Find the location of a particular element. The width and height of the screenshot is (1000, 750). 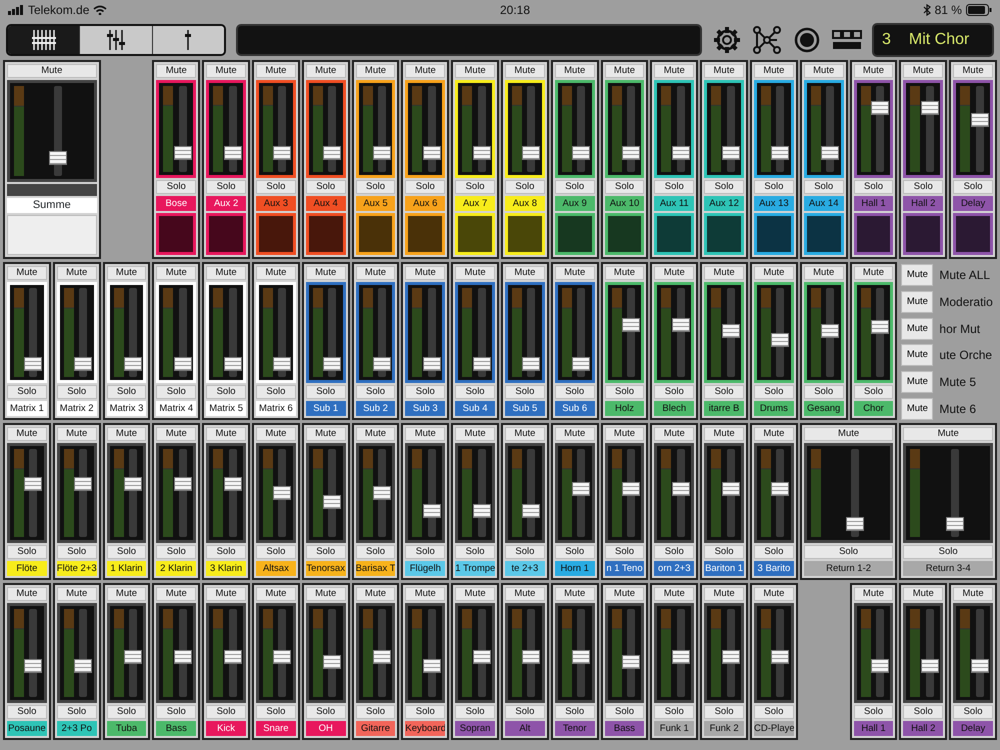

view-tab is located at coordinates (116, 40).